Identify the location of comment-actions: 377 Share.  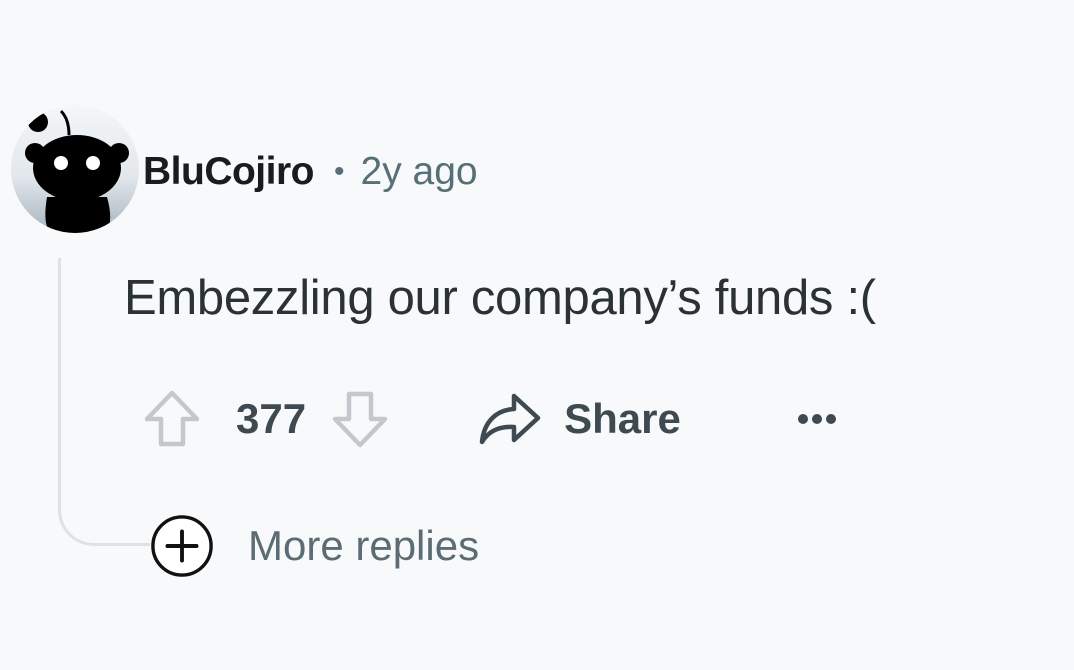
(490, 419).